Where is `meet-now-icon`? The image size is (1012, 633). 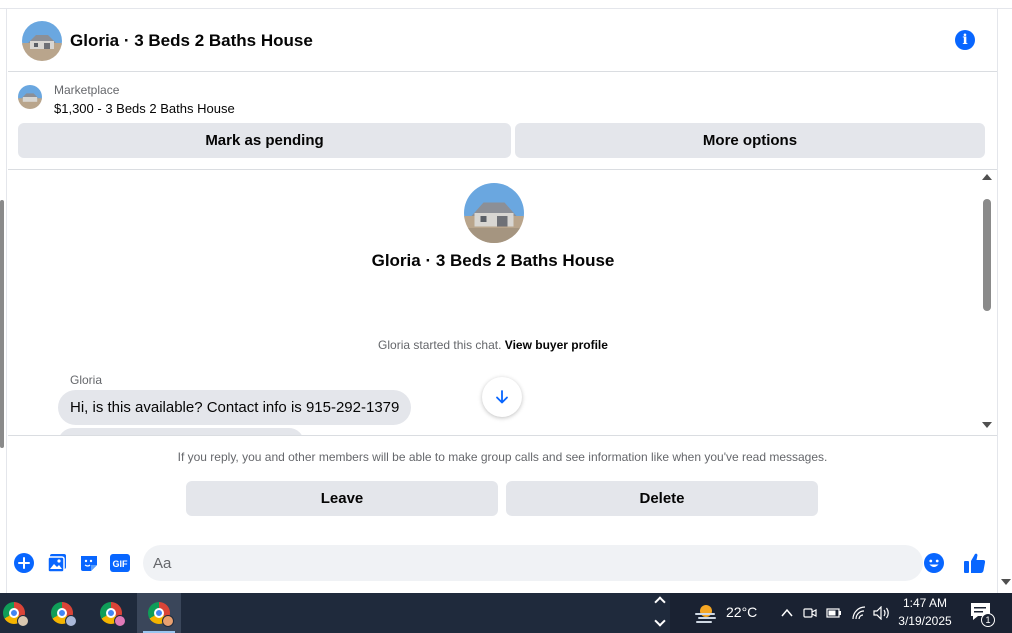 meet-now-icon is located at coordinates (810, 613).